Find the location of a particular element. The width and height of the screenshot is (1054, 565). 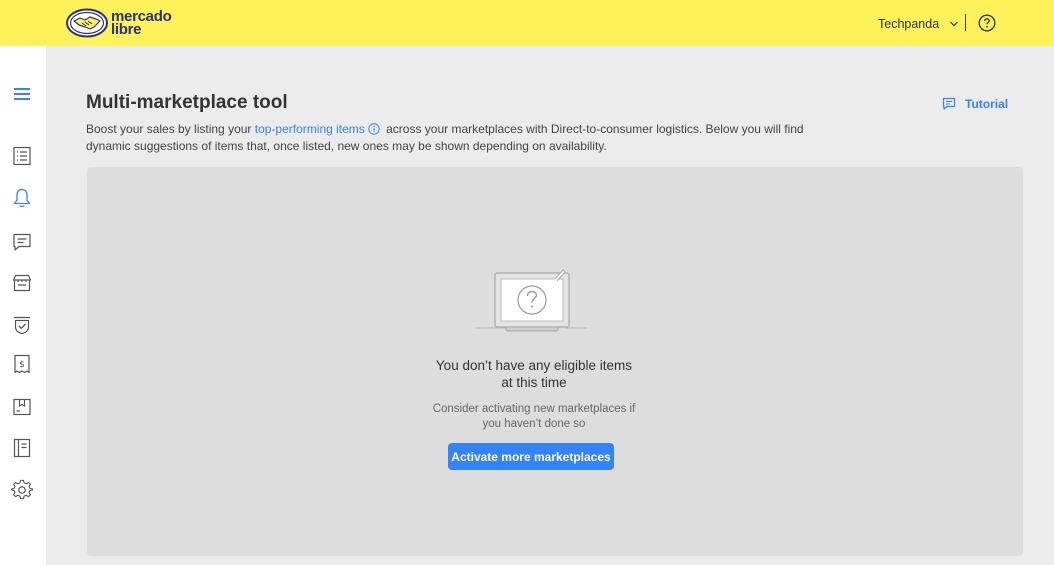

hamburger-icon is located at coordinates (22, 94).